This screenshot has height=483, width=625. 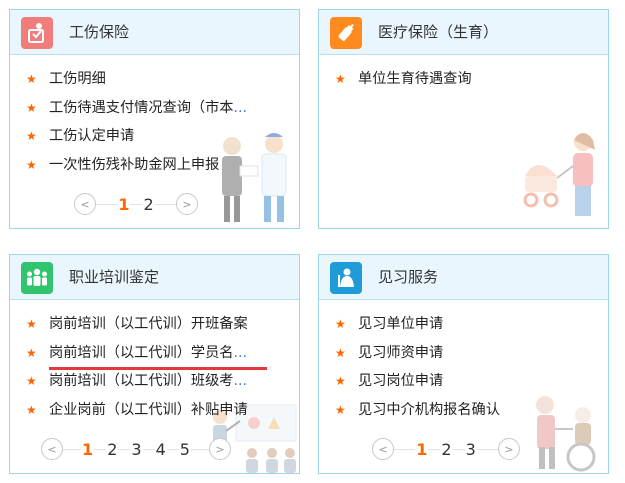 I want to click on page-number: 5, so click(x=184, y=449).